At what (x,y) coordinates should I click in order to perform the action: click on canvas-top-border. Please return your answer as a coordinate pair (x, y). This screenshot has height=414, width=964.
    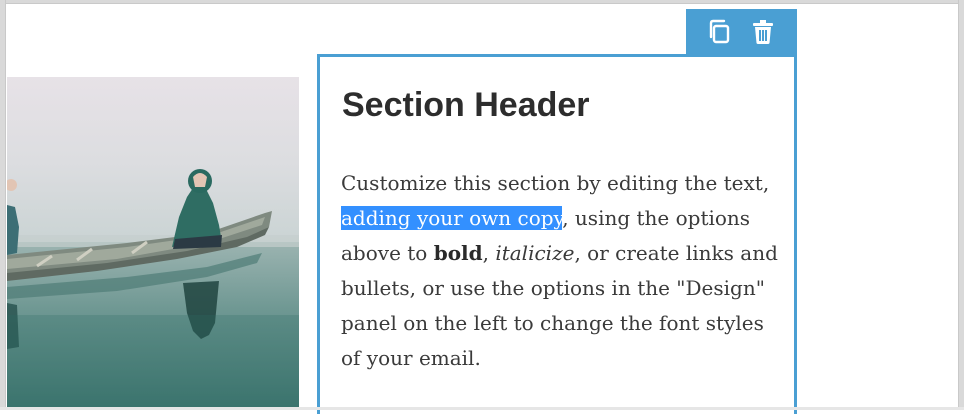
    Looking at the image, I should click on (482, 2).